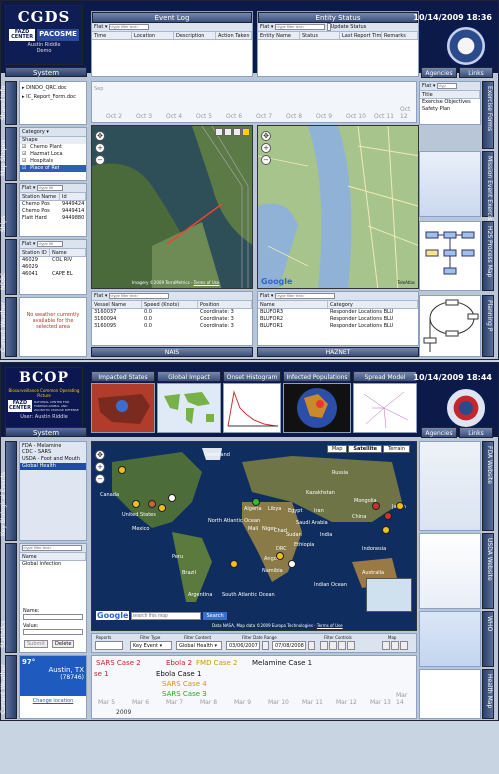  Describe the element at coordinates (268, 149) in the screenshot. I see `right-map-nav: ✥ + −` at that location.